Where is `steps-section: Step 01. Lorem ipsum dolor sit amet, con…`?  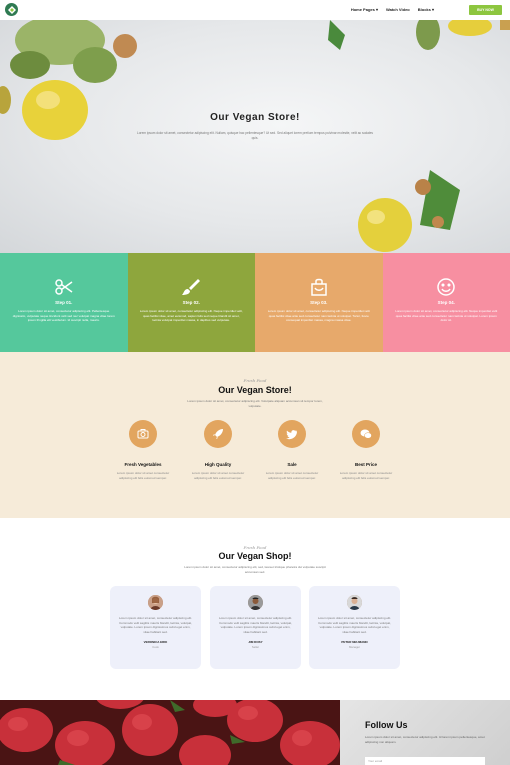
steps-section: Step 01. Lorem ipsum dolor sit amet, con… is located at coordinates (255, 302).